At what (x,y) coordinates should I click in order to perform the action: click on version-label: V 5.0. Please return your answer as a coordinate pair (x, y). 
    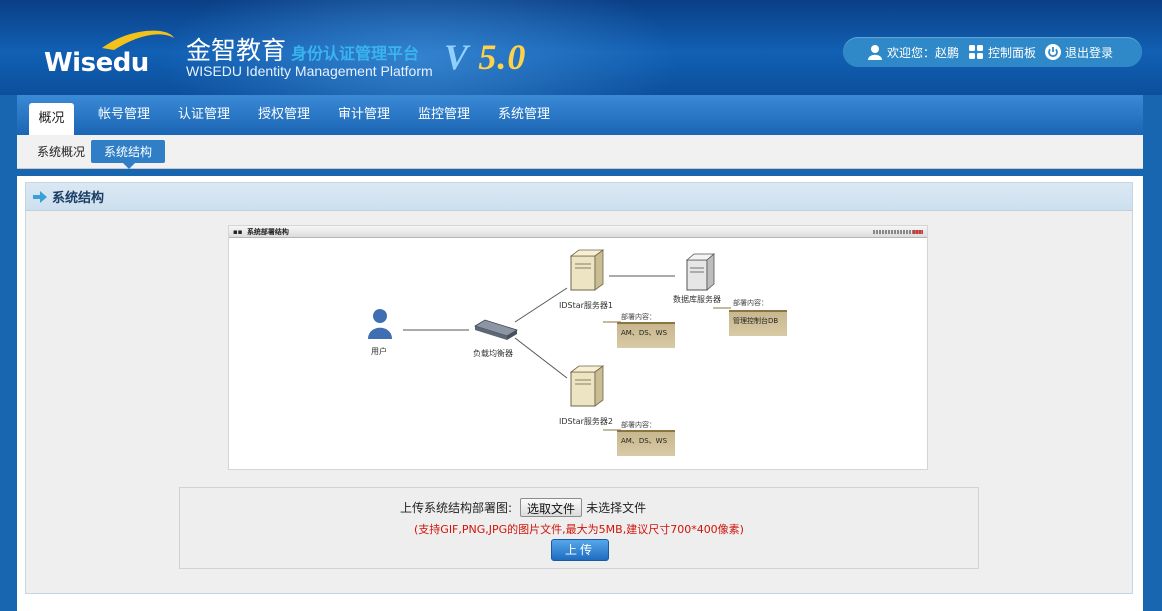
    Looking at the image, I should click on (485, 57).